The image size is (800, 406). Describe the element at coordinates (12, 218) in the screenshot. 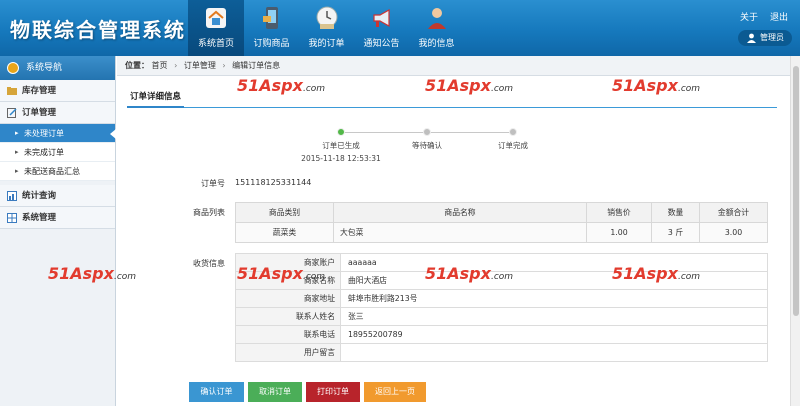

I see `grid-icon` at that location.